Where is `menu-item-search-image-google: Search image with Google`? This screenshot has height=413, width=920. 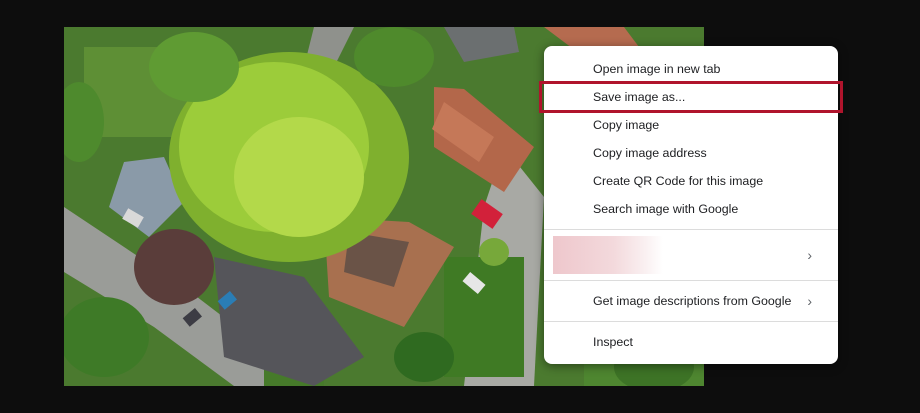
menu-item-search-image-google: Search image with Google is located at coordinates (691, 209).